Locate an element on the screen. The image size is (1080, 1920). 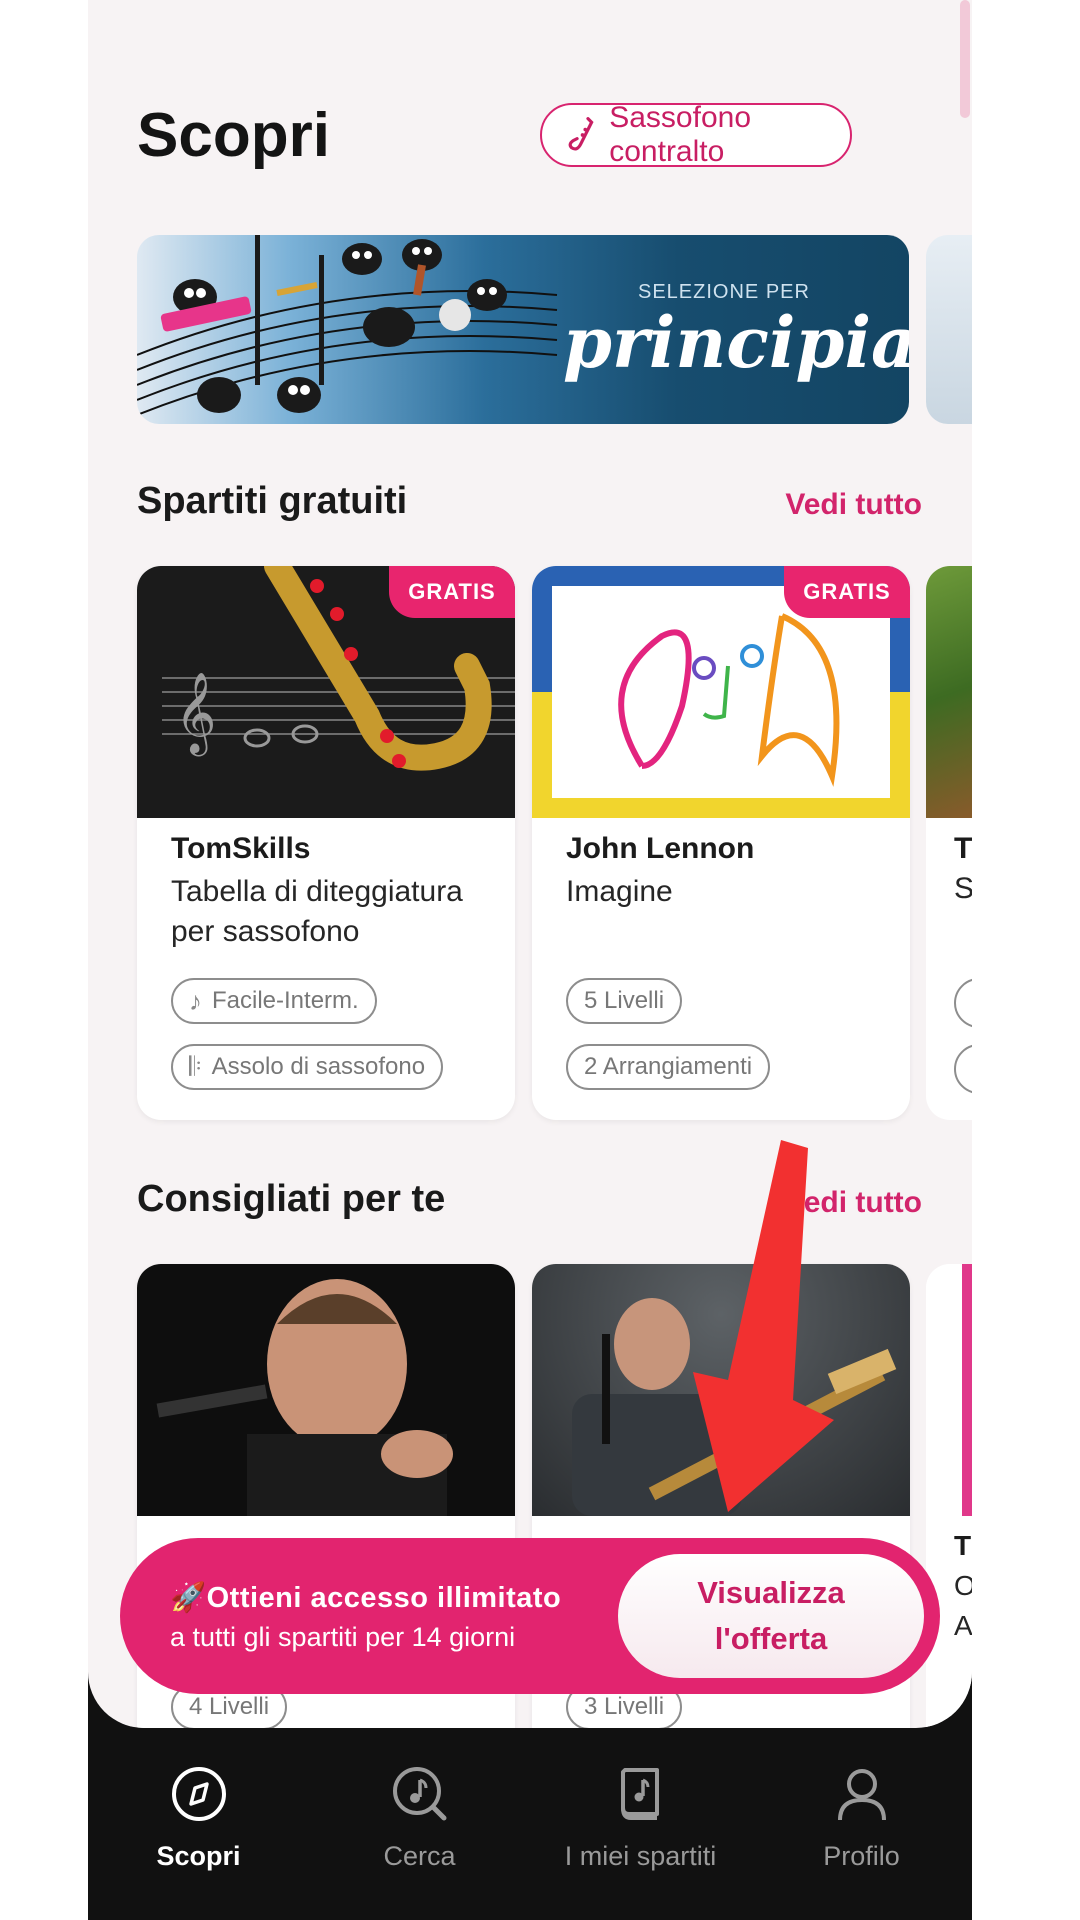
search-music-icon is located at coordinates (419, 1794).